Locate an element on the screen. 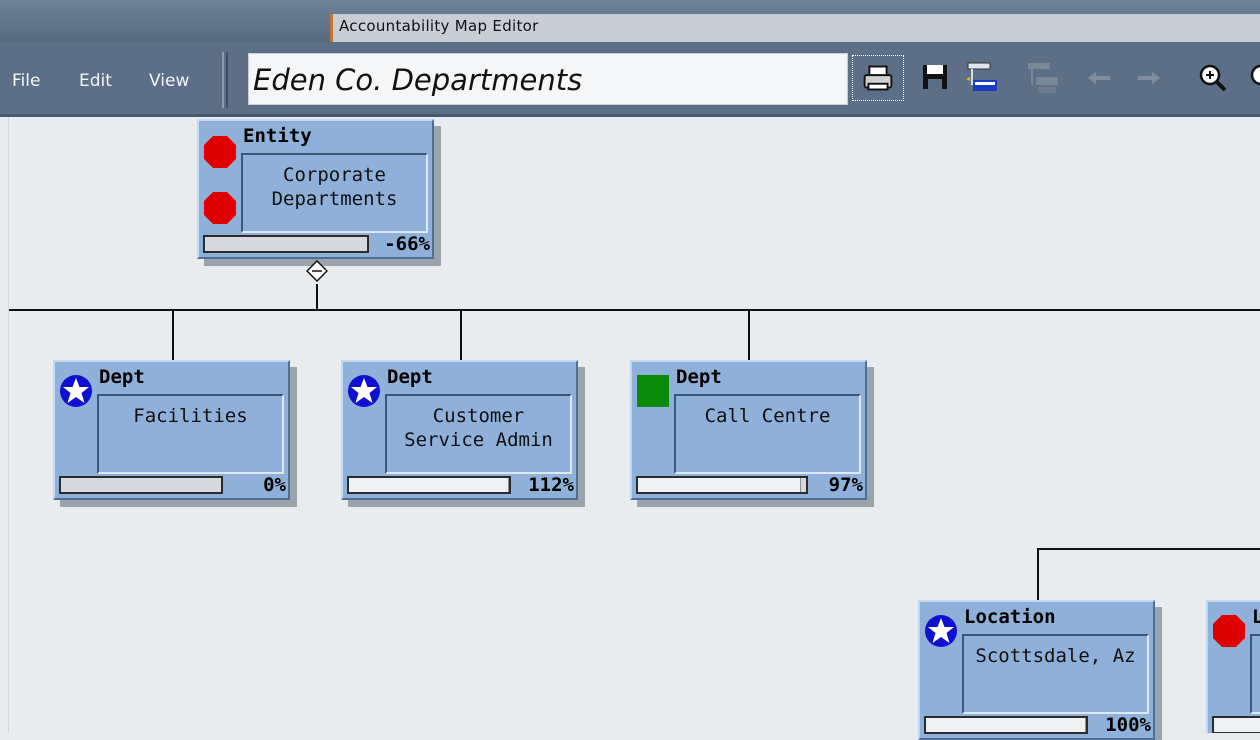  arrow-right-icon is located at coordinates (1149, 78).